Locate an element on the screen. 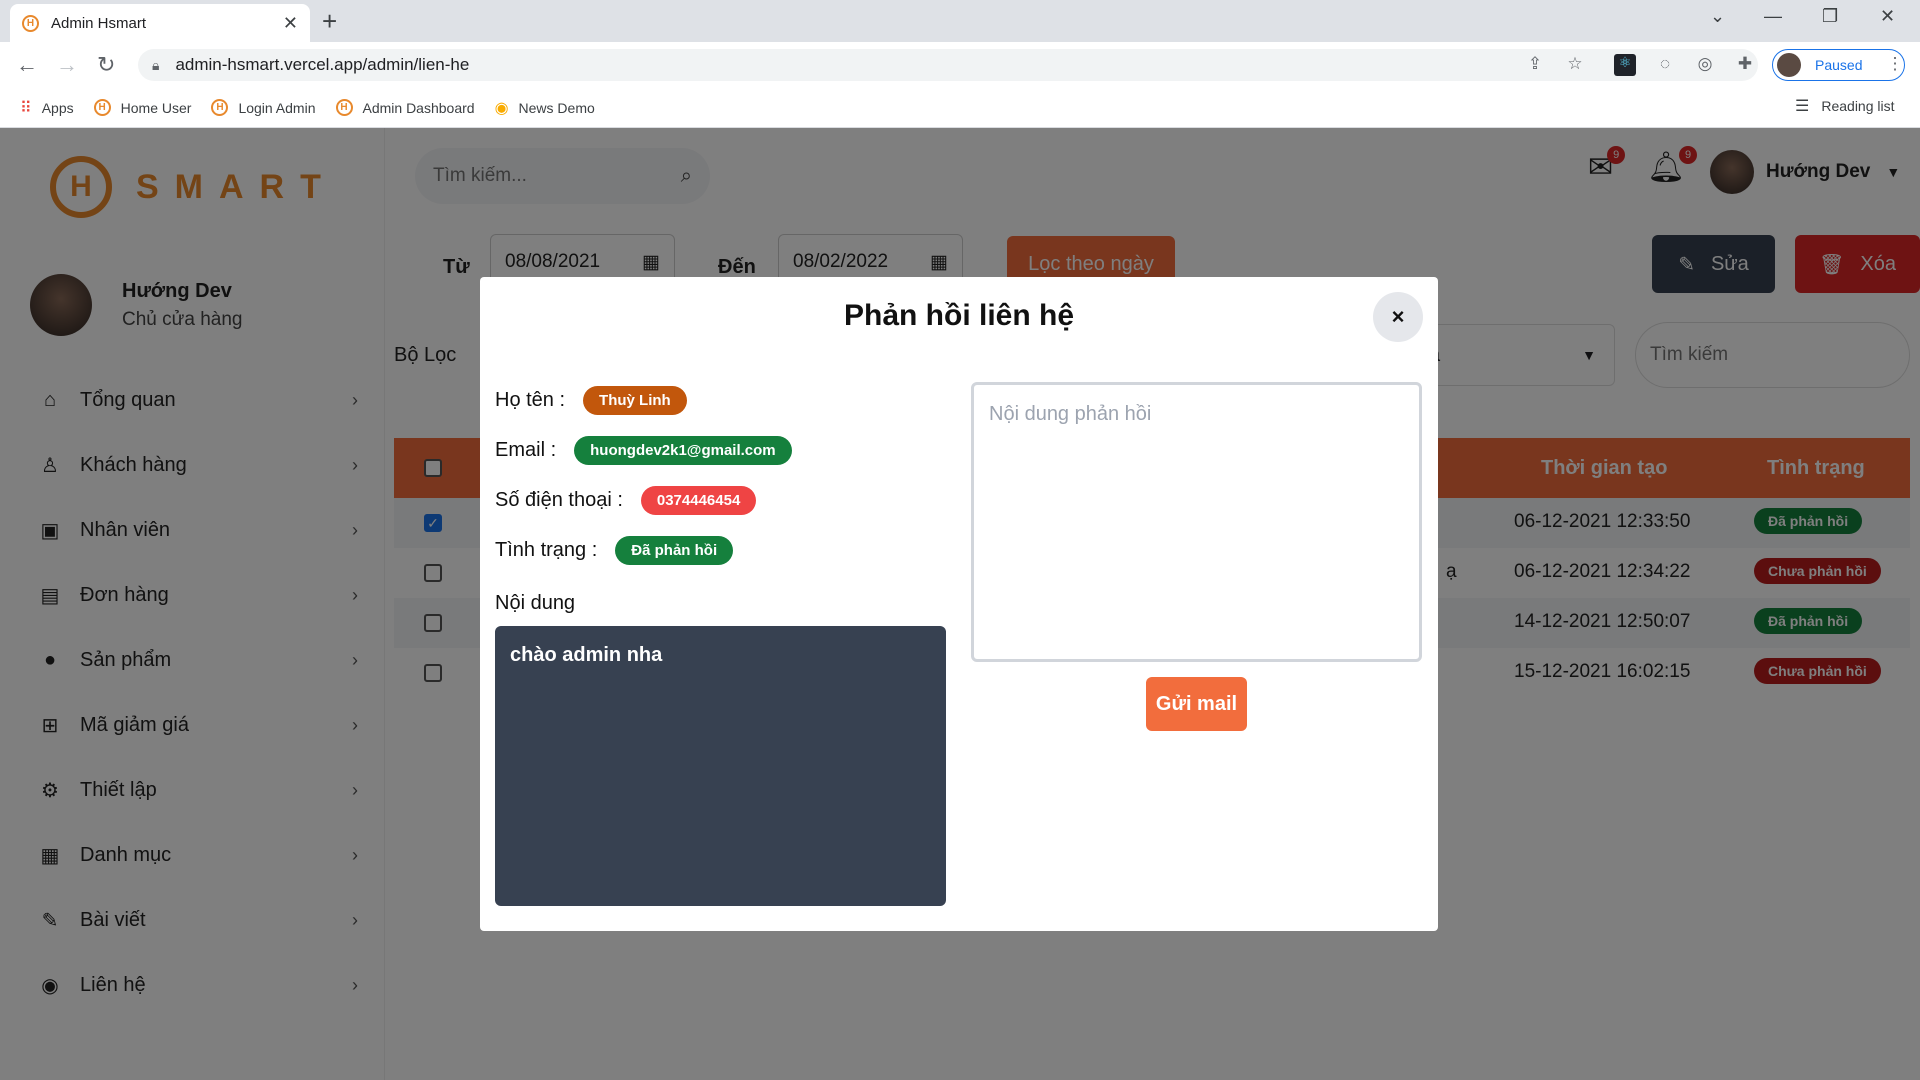 This screenshot has width=1920, height=1080. react-devtools-icon: ⚛ is located at coordinates (1625, 65).